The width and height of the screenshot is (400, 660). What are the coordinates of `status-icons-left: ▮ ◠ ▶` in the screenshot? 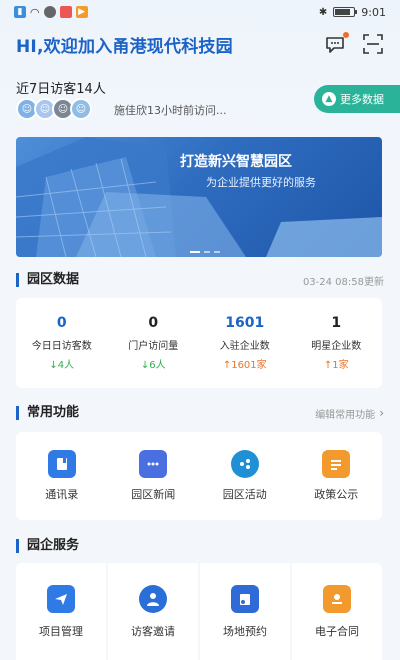 It's located at (51, 12).